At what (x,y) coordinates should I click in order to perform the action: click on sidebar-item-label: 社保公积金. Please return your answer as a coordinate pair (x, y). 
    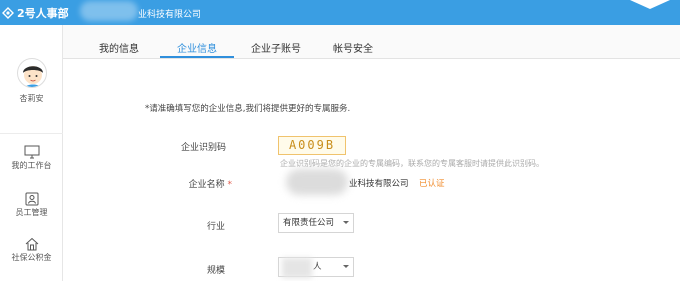
    Looking at the image, I should click on (31, 257).